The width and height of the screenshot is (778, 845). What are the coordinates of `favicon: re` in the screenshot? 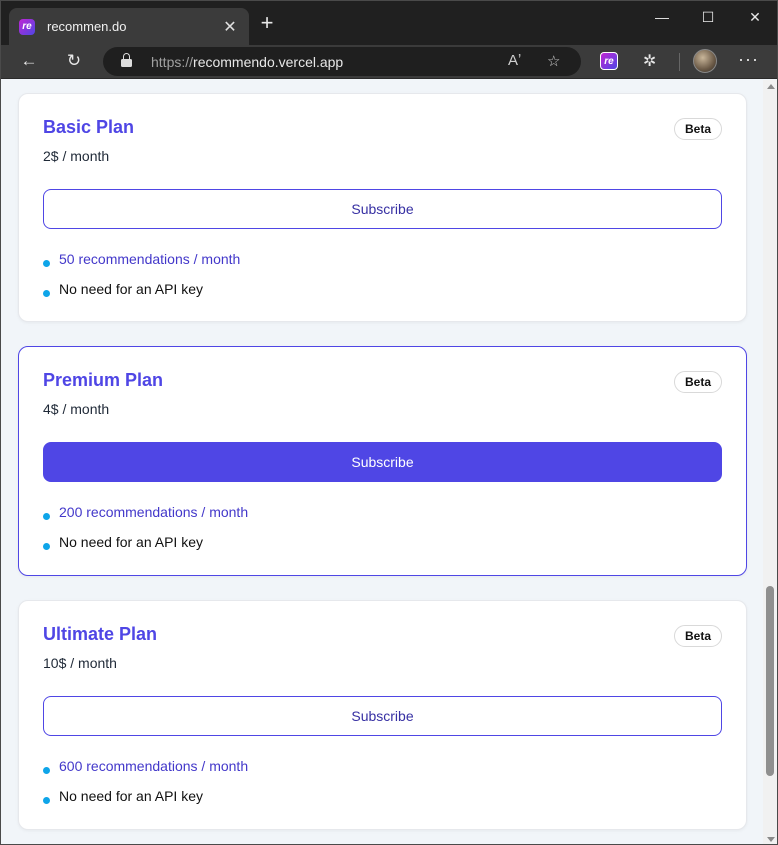 It's located at (27, 26).